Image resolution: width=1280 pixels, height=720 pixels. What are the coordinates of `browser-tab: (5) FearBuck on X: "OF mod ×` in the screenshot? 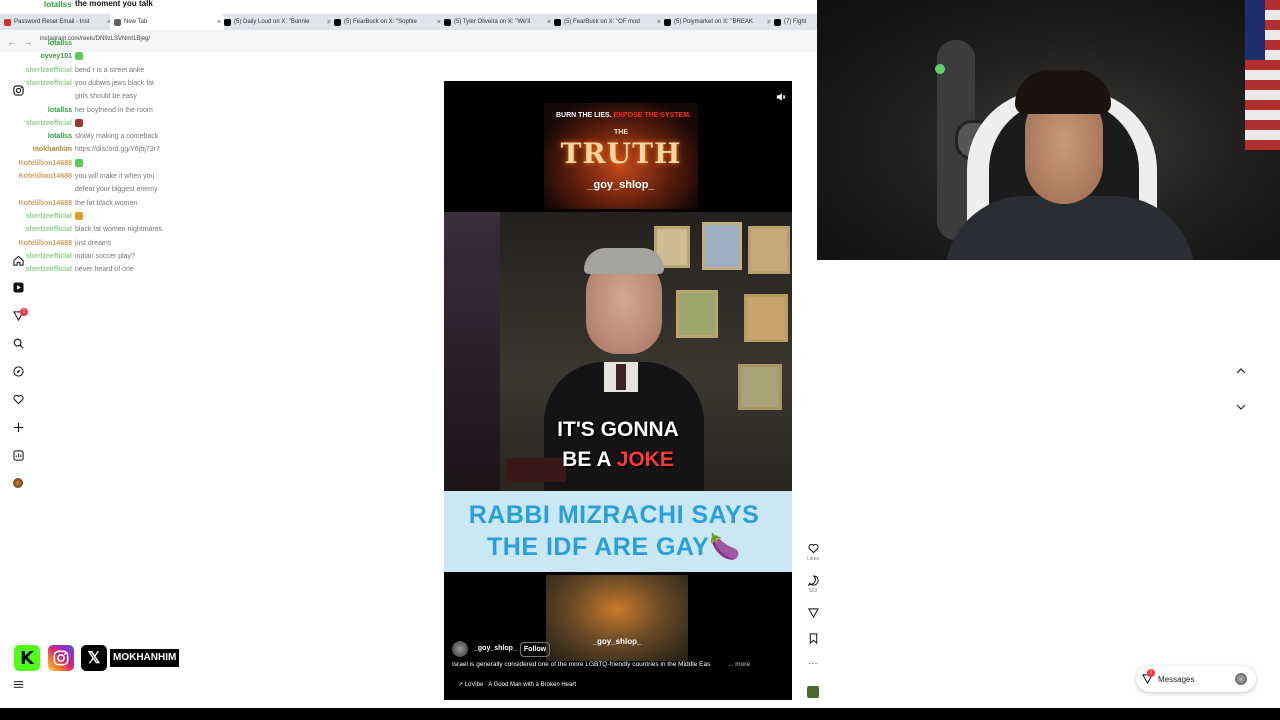 It's located at (607, 22).